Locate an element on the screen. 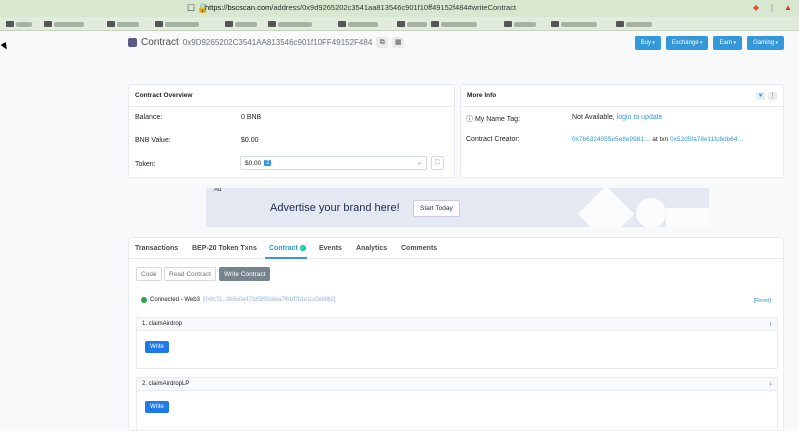 This screenshot has height=431, width=799. header-buttons: Buy Exchange Earn Gaming is located at coordinates (709, 43).